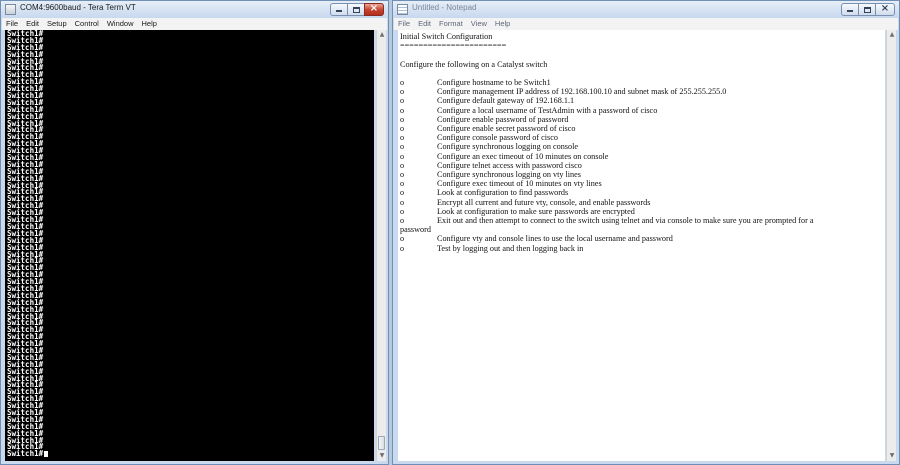  I want to click on task-item-text: Configure enable password of password, so click(503, 119).